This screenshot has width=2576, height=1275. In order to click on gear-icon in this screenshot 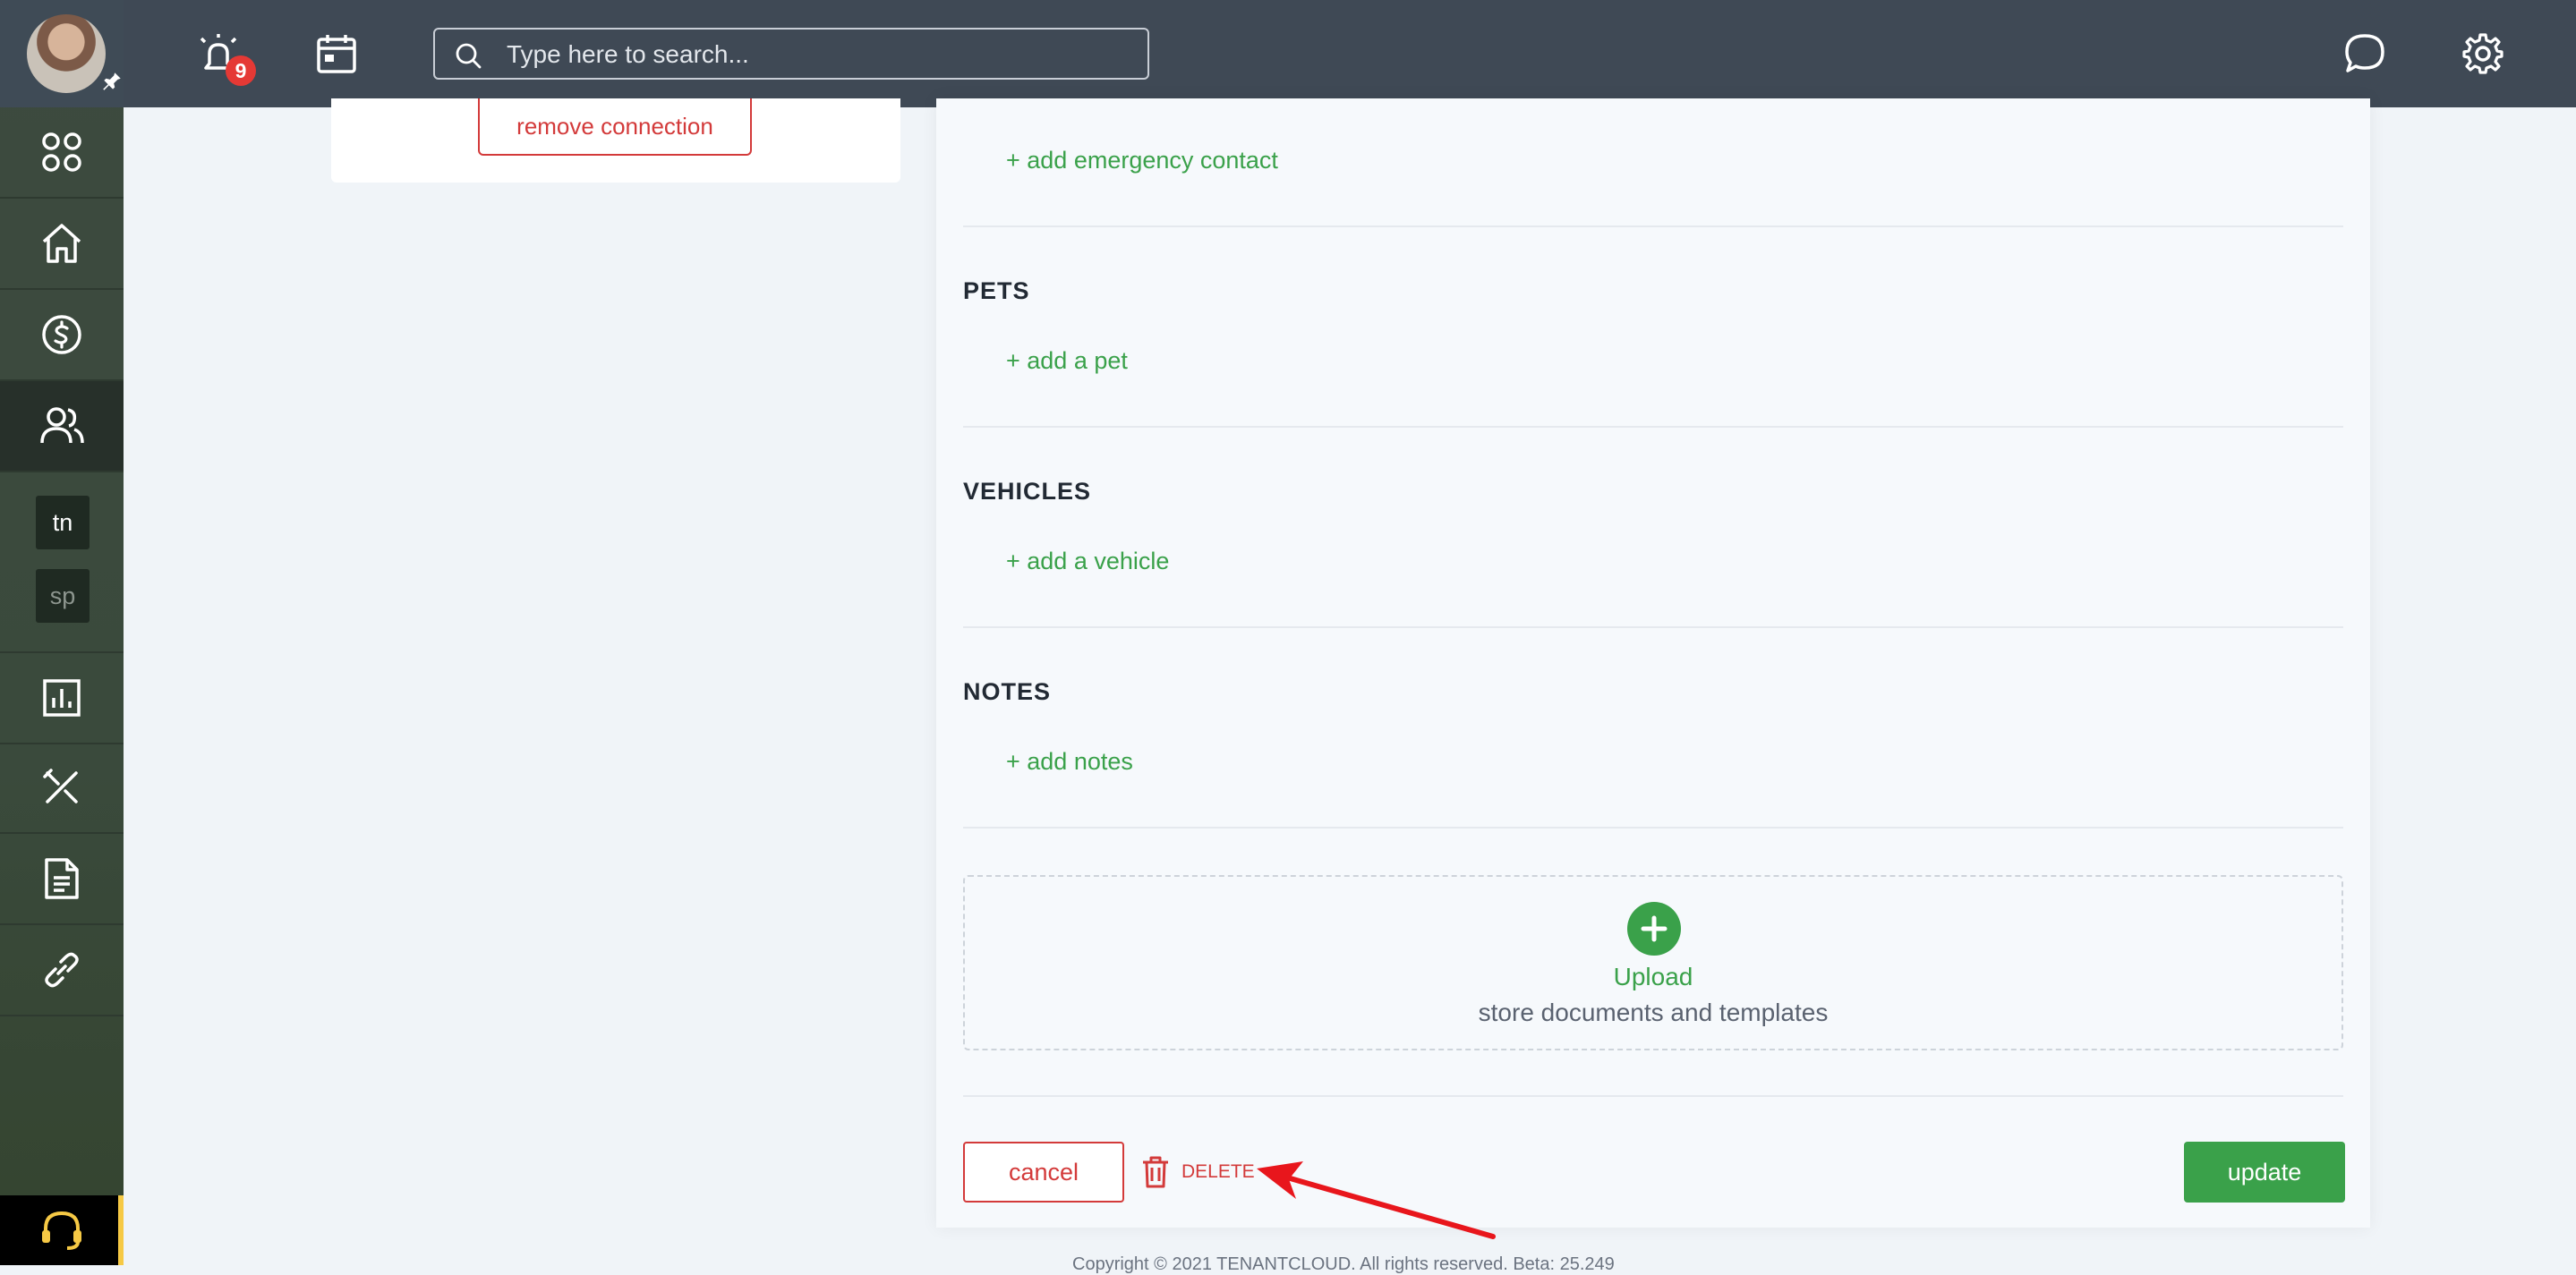, I will do `click(2482, 53)`.